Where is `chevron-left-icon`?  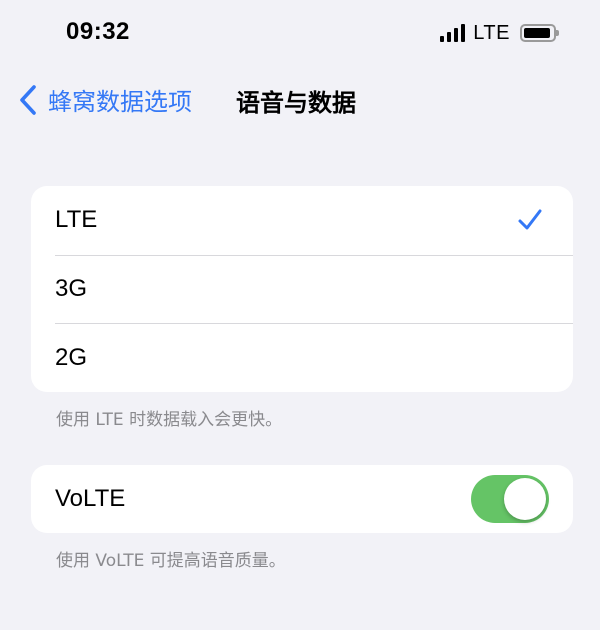 chevron-left-icon is located at coordinates (28, 99).